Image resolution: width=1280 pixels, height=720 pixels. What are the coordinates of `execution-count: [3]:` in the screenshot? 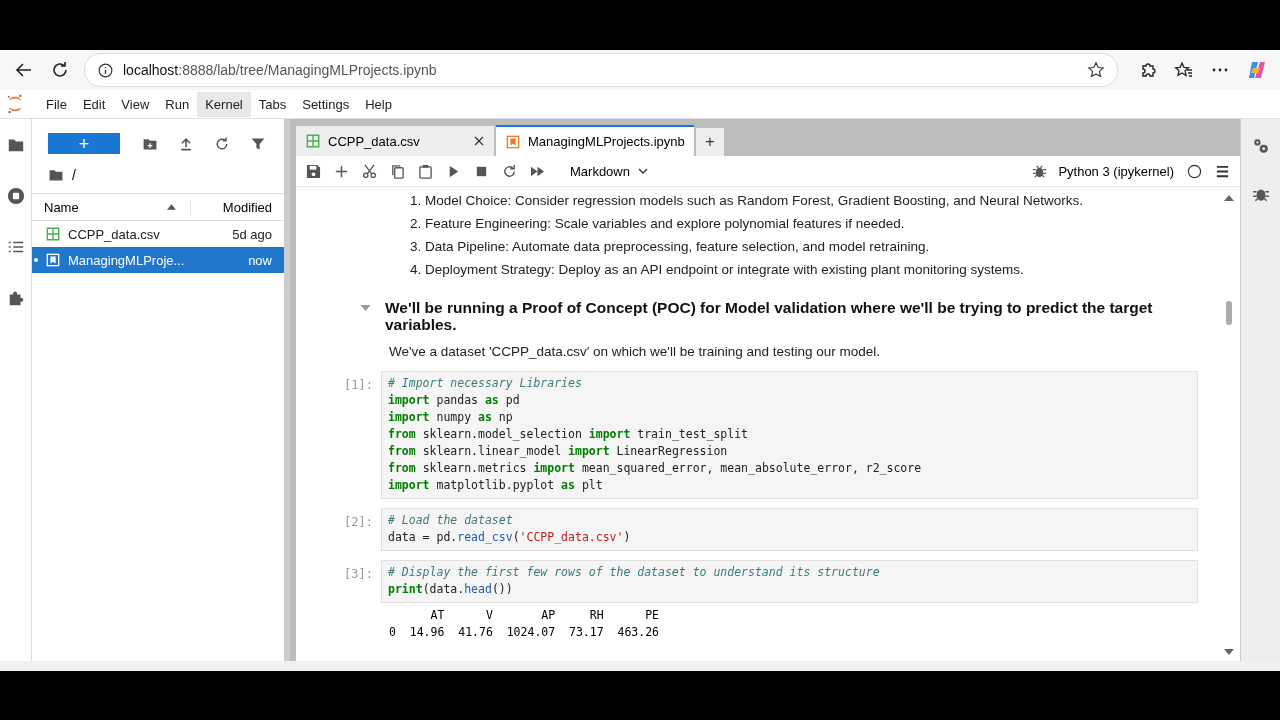 It's located at (358, 574).